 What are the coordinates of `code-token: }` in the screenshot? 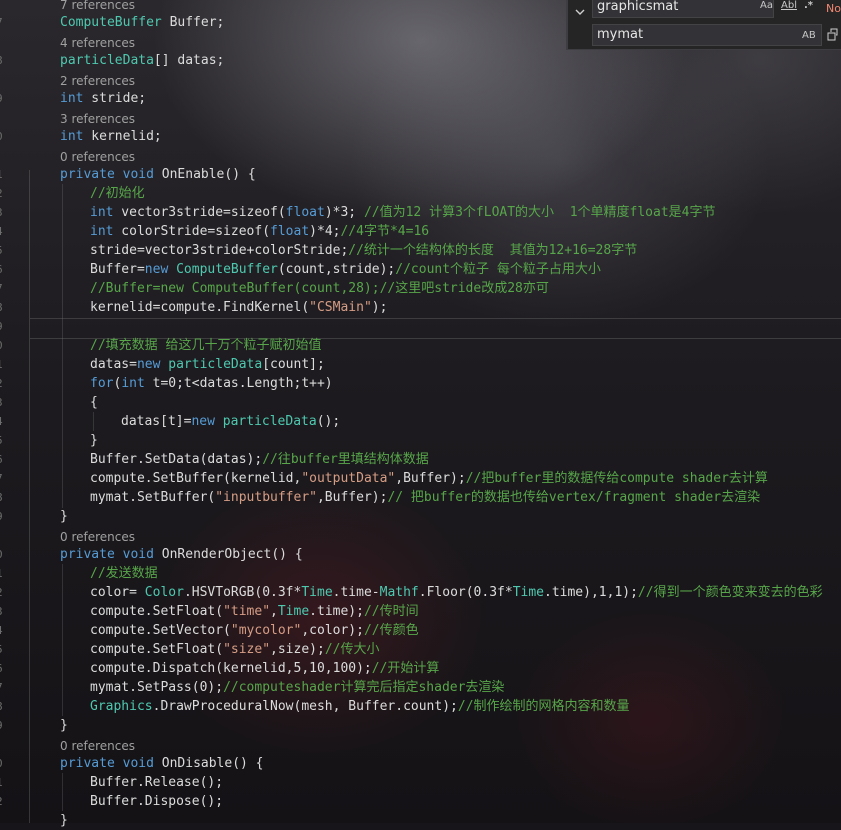 It's located at (64, 516).